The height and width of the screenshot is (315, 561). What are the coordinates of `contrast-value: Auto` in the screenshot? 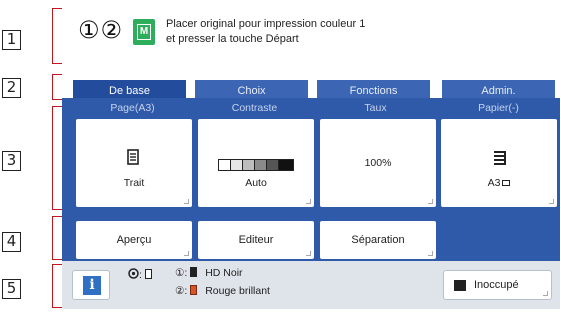 It's located at (256, 183).